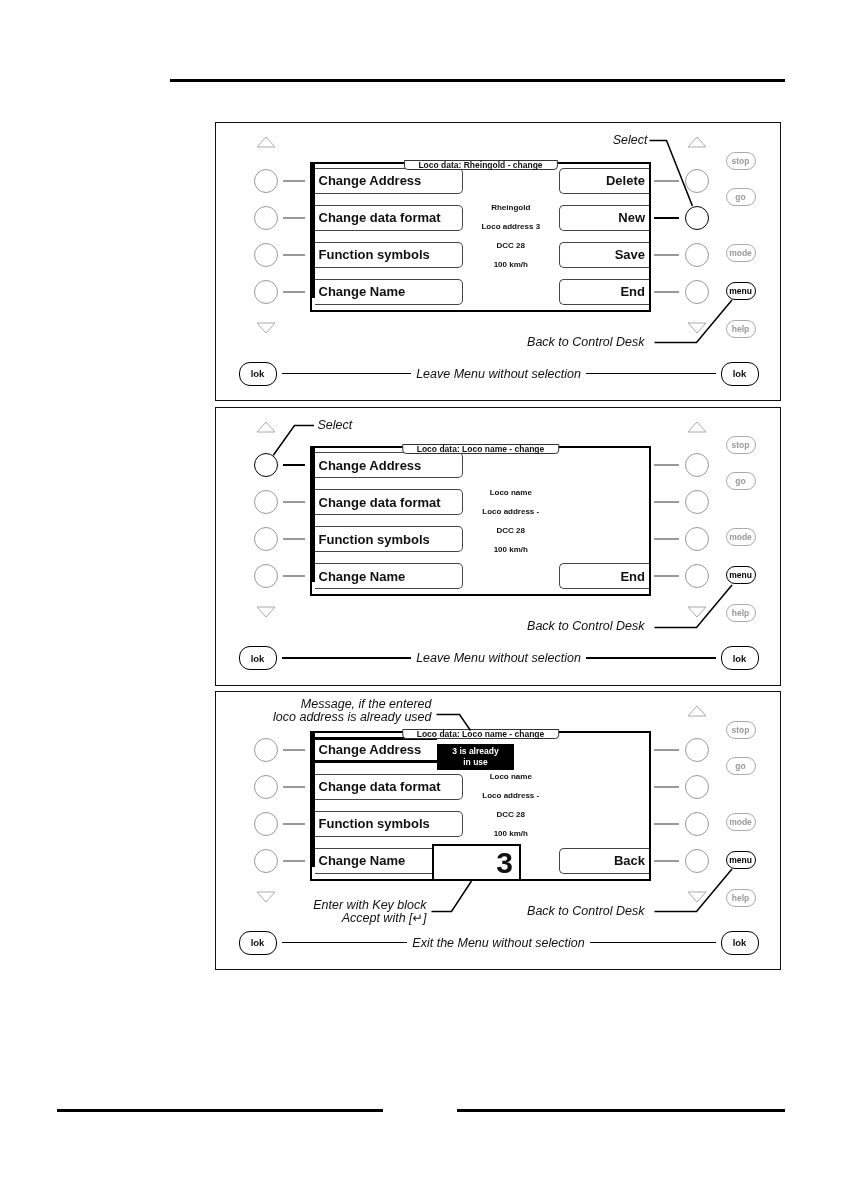  Describe the element at coordinates (475, 756) in the screenshot. I see `message-popup: 3 is already in use` at that location.